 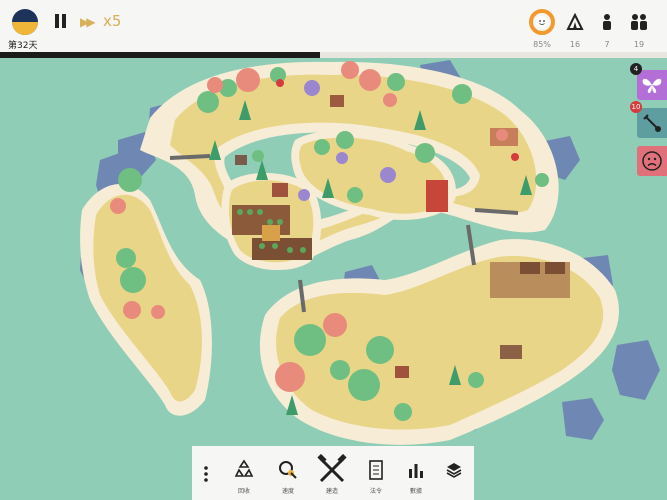 What do you see at coordinates (23, 46) in the screenshot?
I see `day-counter: 第32天` at bounding box center [23, 46].